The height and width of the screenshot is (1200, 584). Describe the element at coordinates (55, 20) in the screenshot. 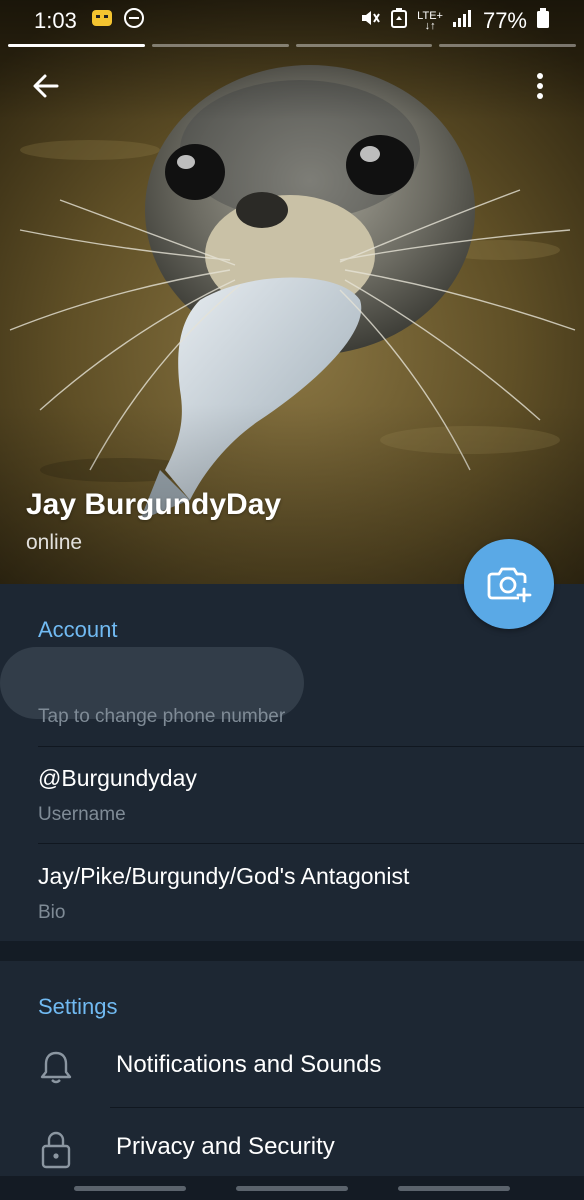

I see `status-time: 1:03` at that location.